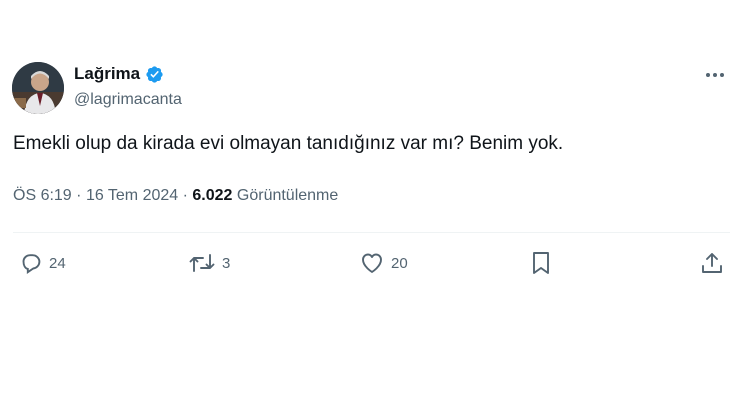 Image resolution: width=730 pixels, height=420 pixels. What do you see at coordinates (371, 232) in the screenshot?
I see `divider` at bounding box center [371, 232].